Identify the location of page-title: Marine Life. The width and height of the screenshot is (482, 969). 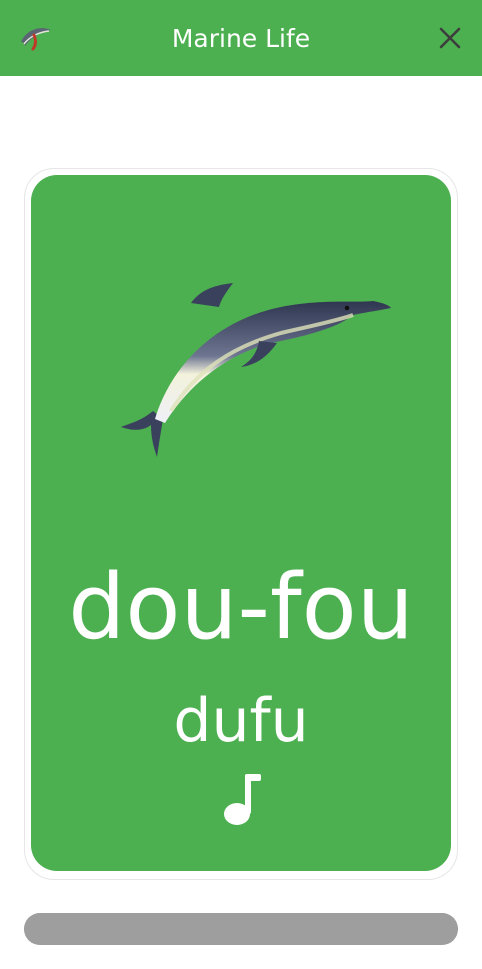
(241, 38).